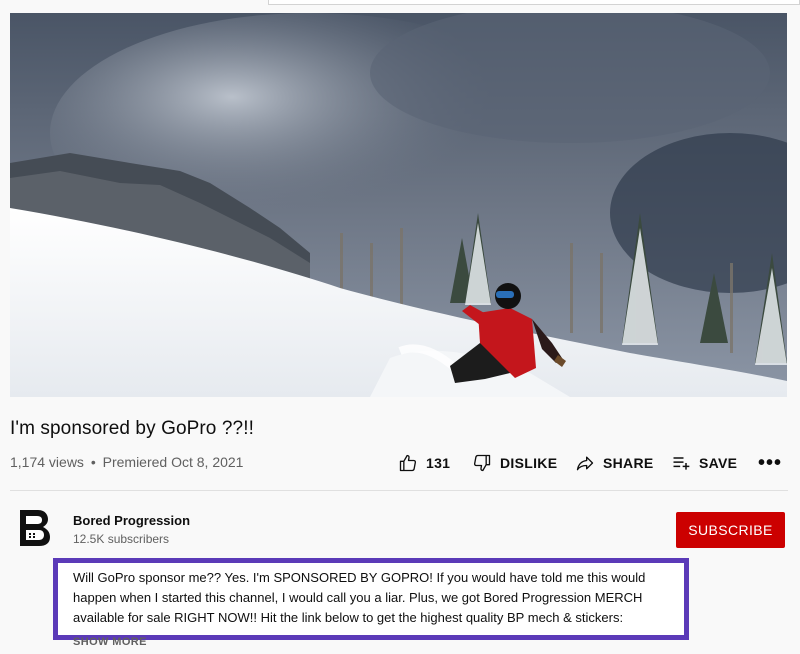  Describe the element at coordinates (628, 463) in the screenshot. I see `share-label: SHARE` at that location.